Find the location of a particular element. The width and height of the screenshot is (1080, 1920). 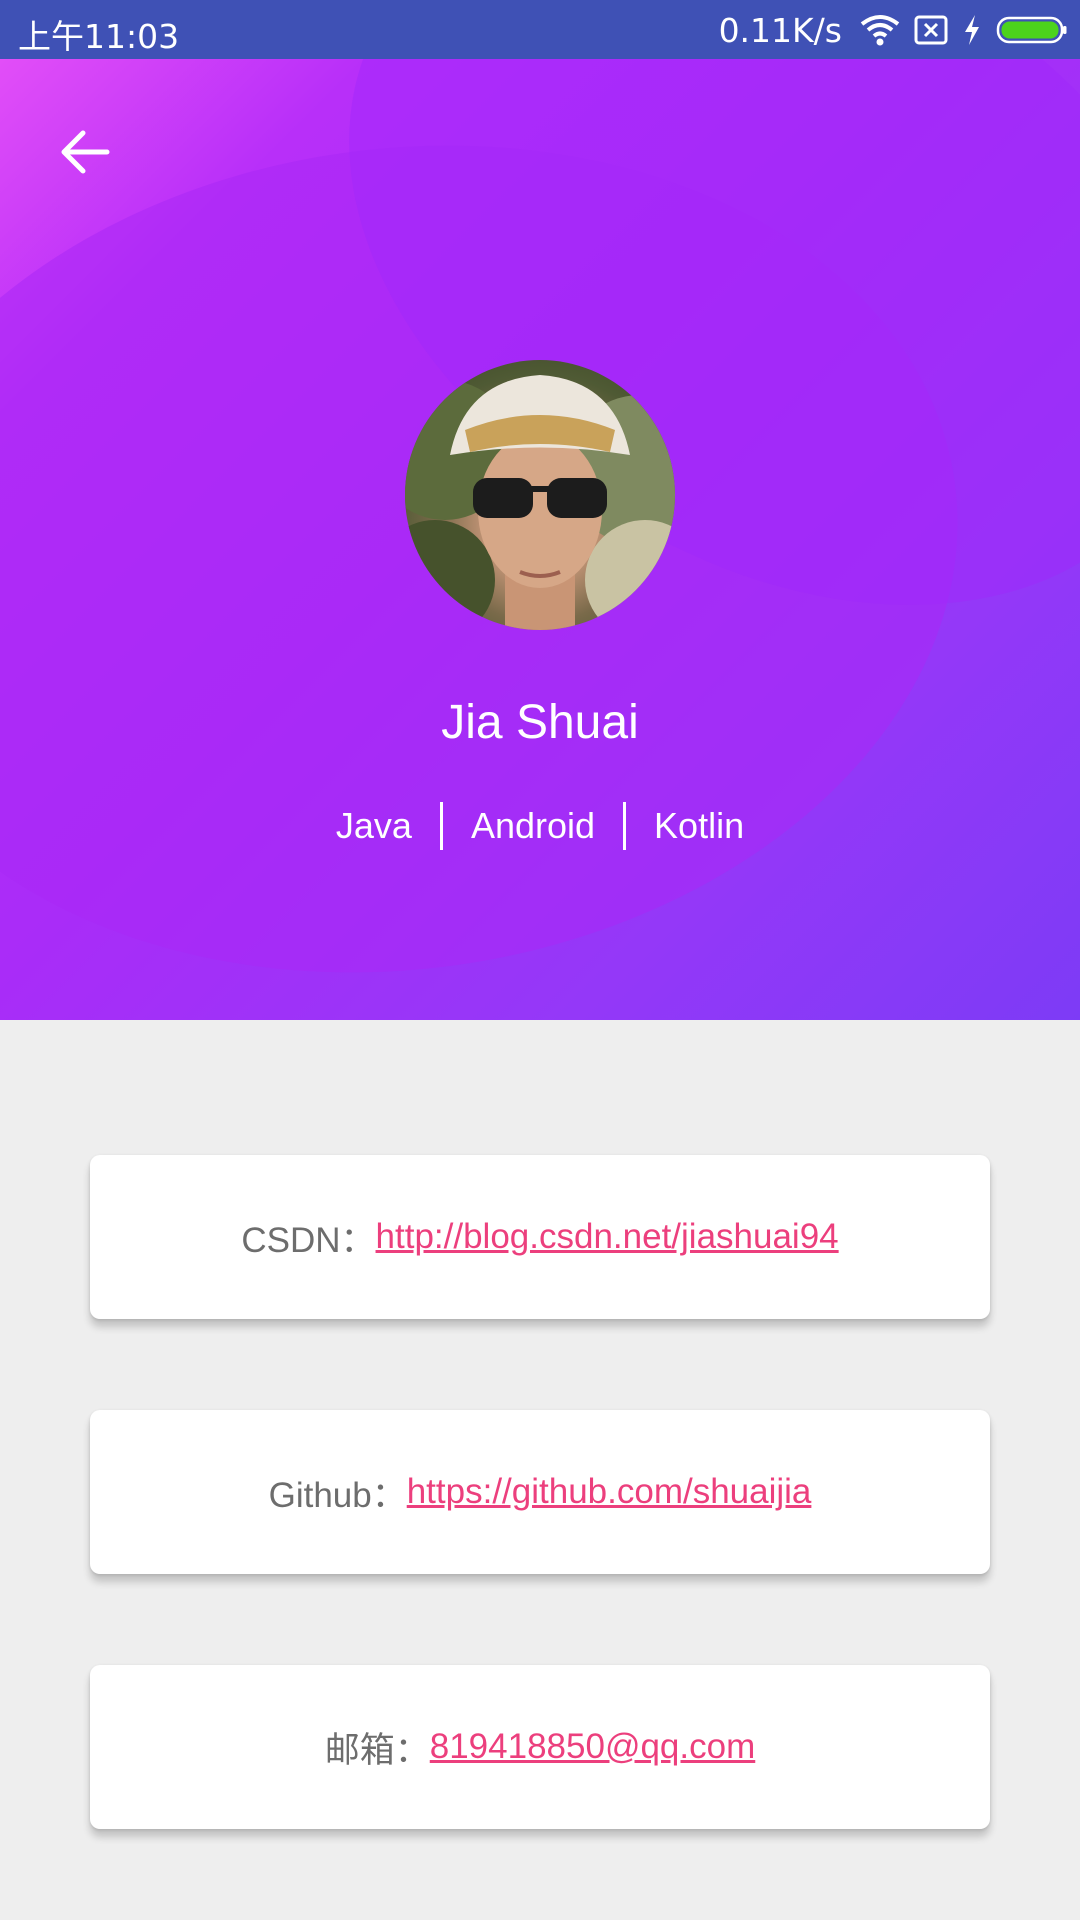

charging-icon is located at coordinates (972, 30).